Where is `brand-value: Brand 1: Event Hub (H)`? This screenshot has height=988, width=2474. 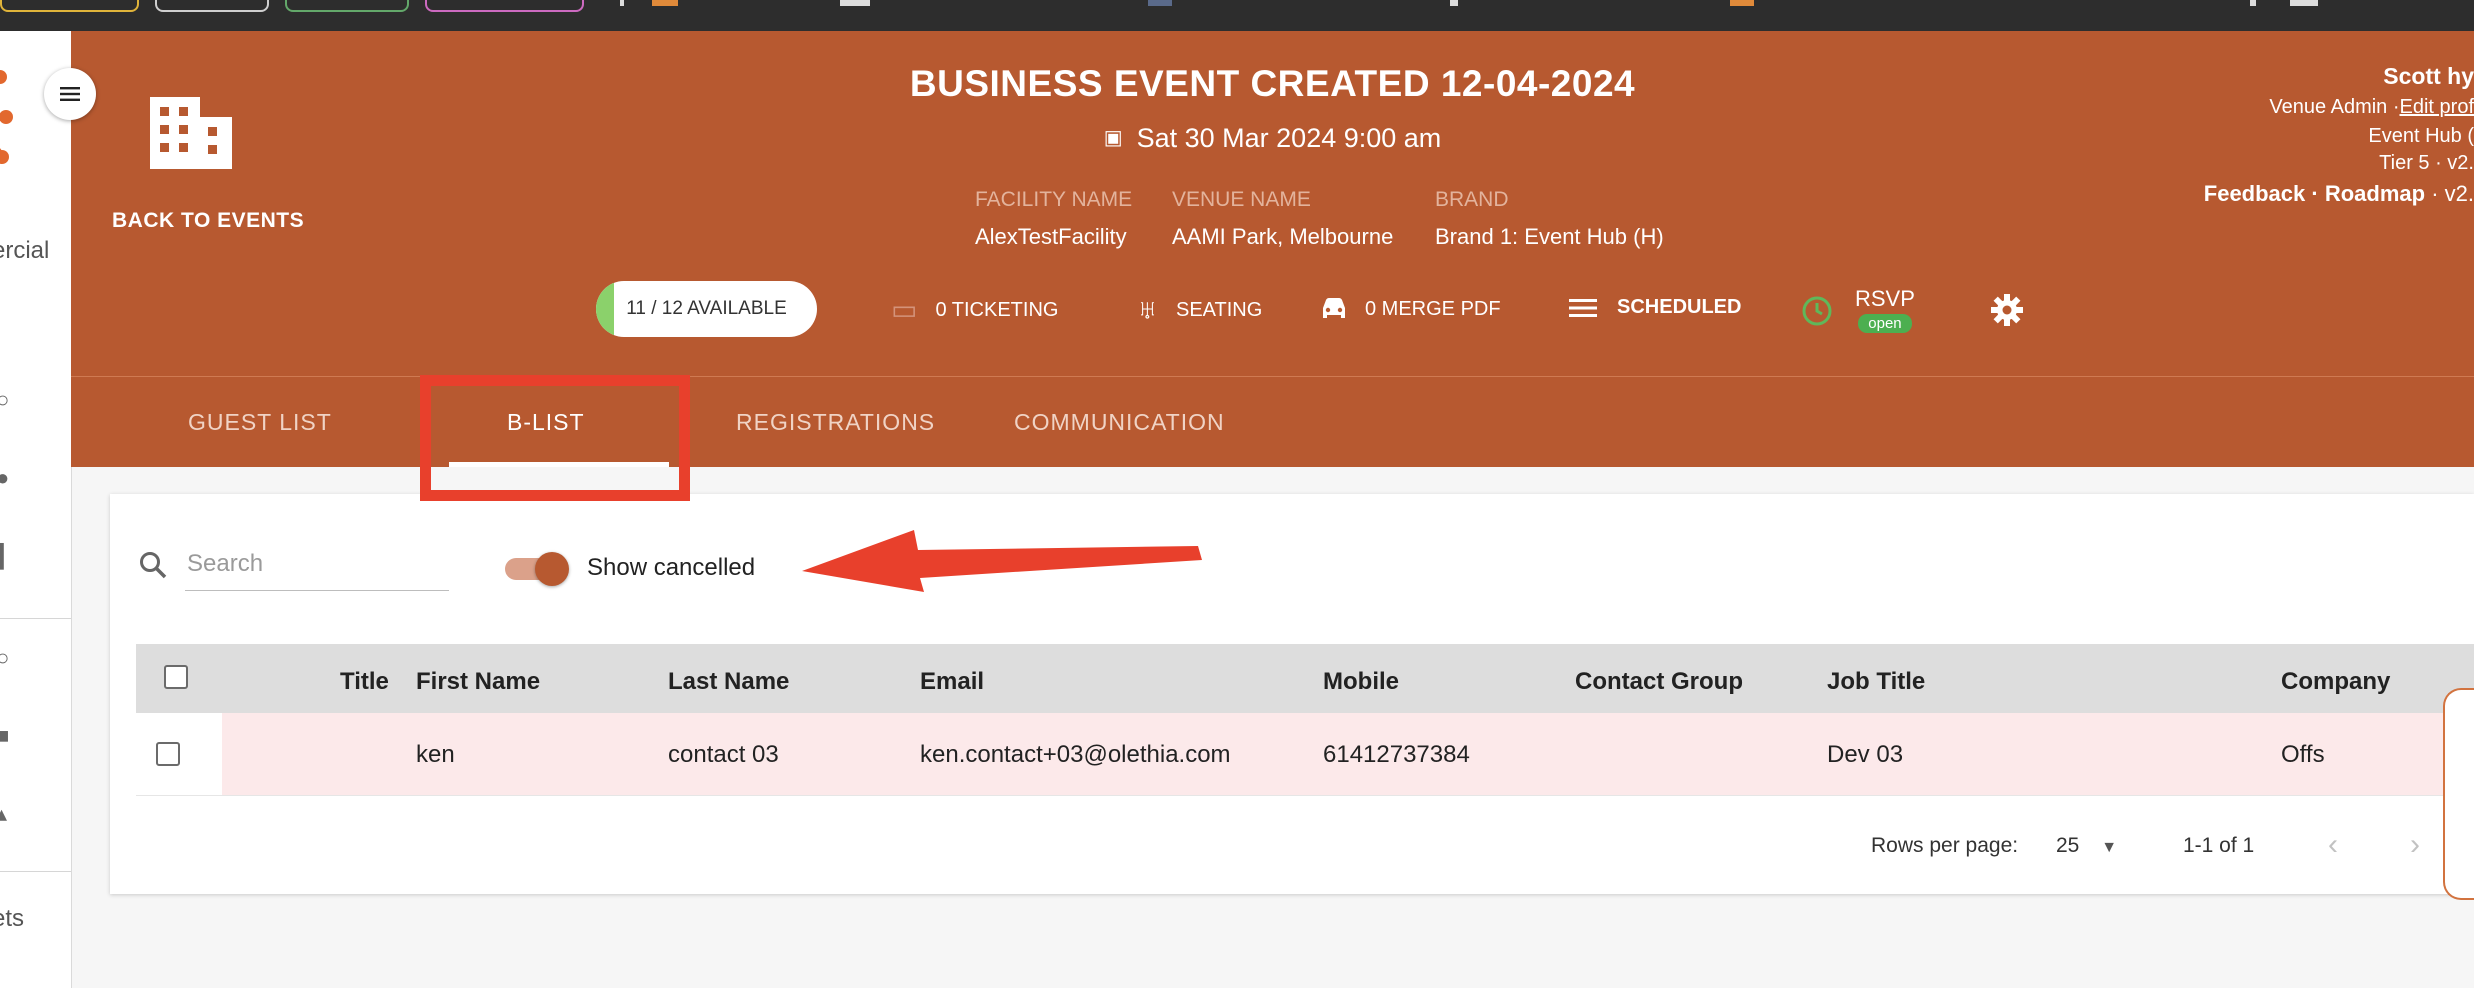
brand-value: Brand 1: Event Hub (H) is located at coordinates (1549, 236).